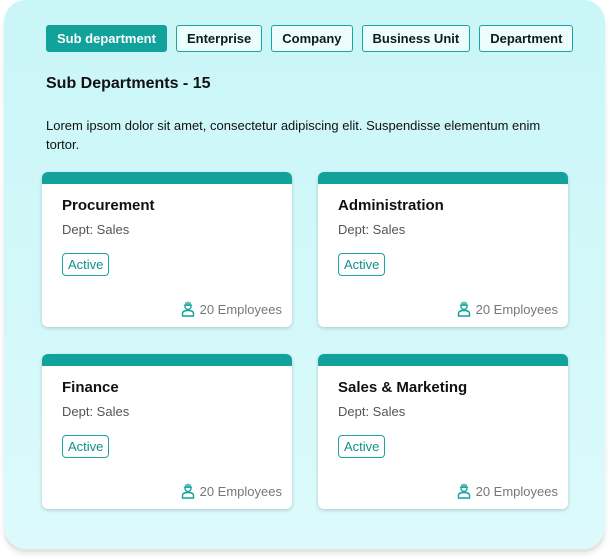  I want to click on tab-business-unit: Business Unit, so click(416, 38).